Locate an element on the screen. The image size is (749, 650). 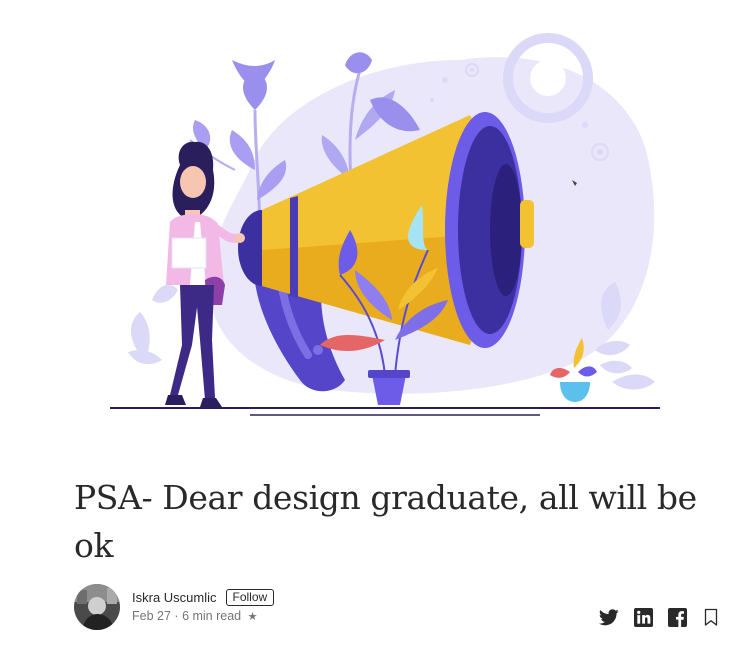
member-star-icon: ★ is located at coordinates (252, 617).